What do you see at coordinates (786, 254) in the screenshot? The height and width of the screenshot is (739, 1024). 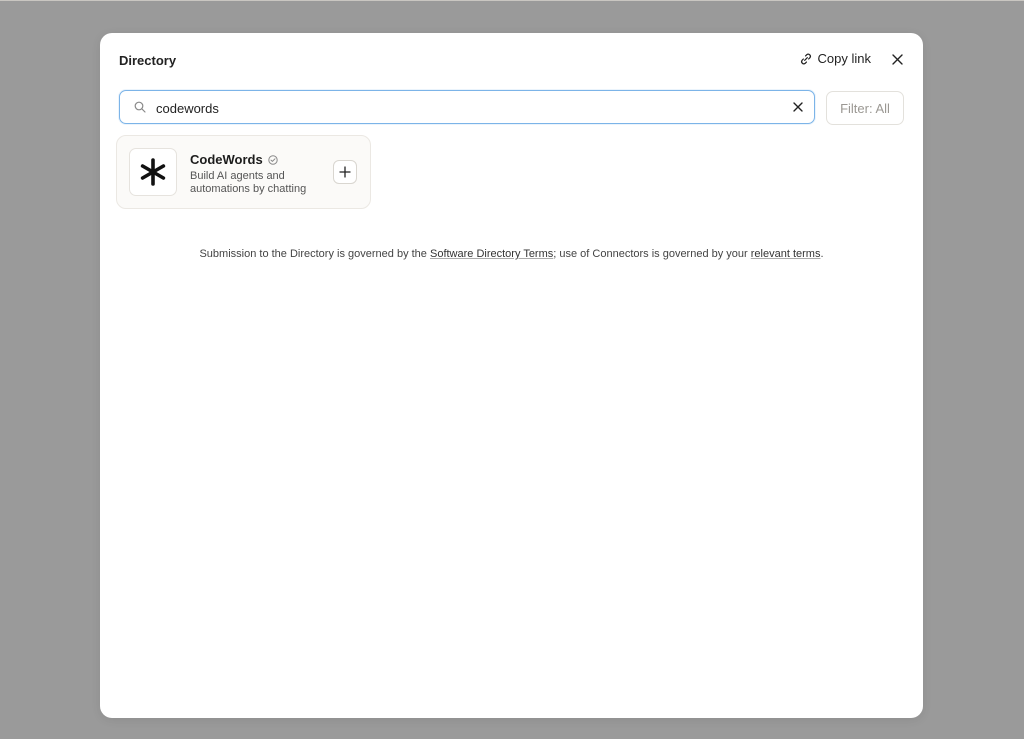 I see `relevant-terms-link: relevant terms` at bounding box center [786, 254].